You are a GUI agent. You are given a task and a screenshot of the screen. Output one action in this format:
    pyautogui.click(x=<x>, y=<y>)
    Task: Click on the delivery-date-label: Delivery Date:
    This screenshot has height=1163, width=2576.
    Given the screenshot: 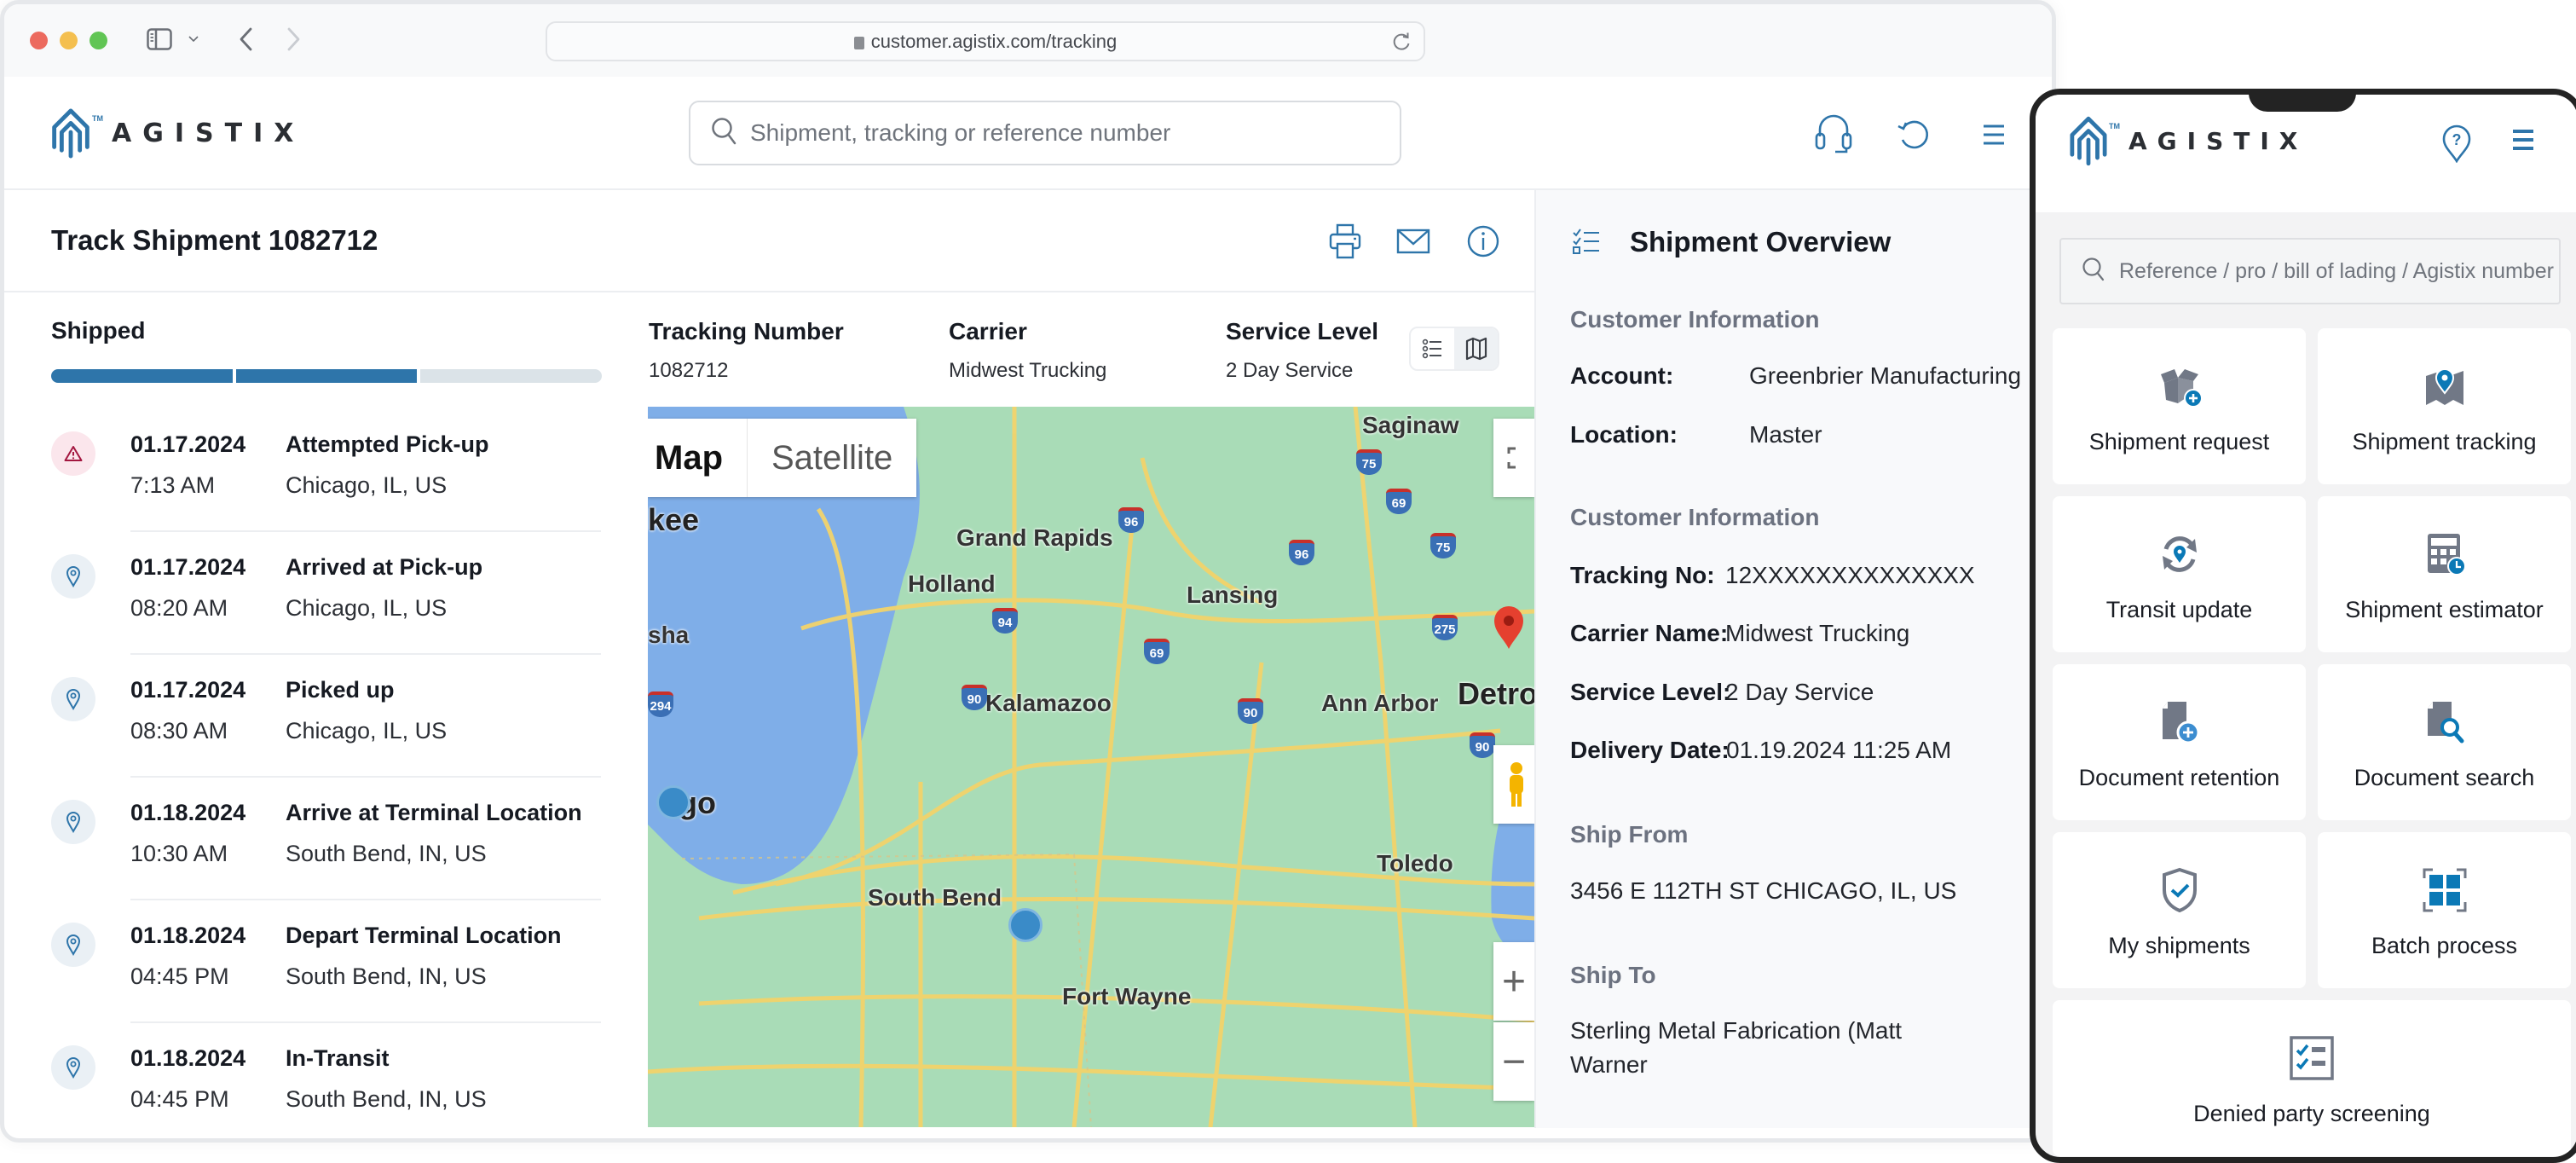 What is the action you would take?
    pyautogui.click(x=1650, y=750)
    